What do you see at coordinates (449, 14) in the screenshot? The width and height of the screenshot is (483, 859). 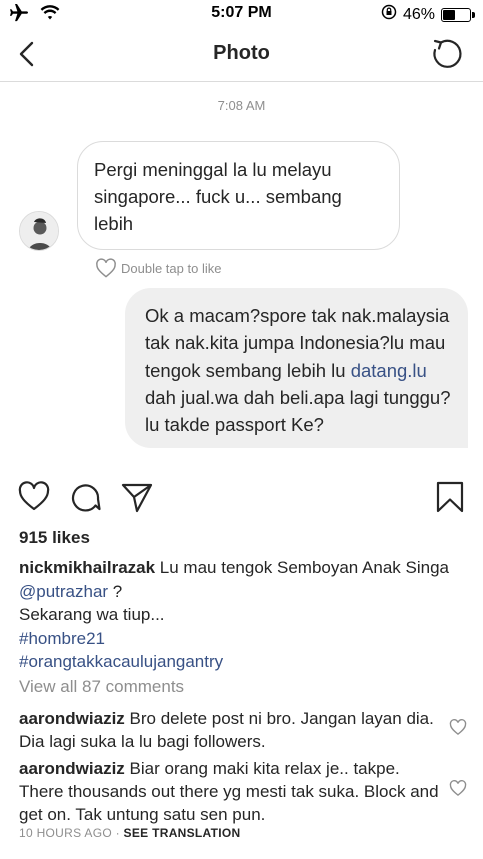 I see `battery-level` at bounding box center [449, 14].